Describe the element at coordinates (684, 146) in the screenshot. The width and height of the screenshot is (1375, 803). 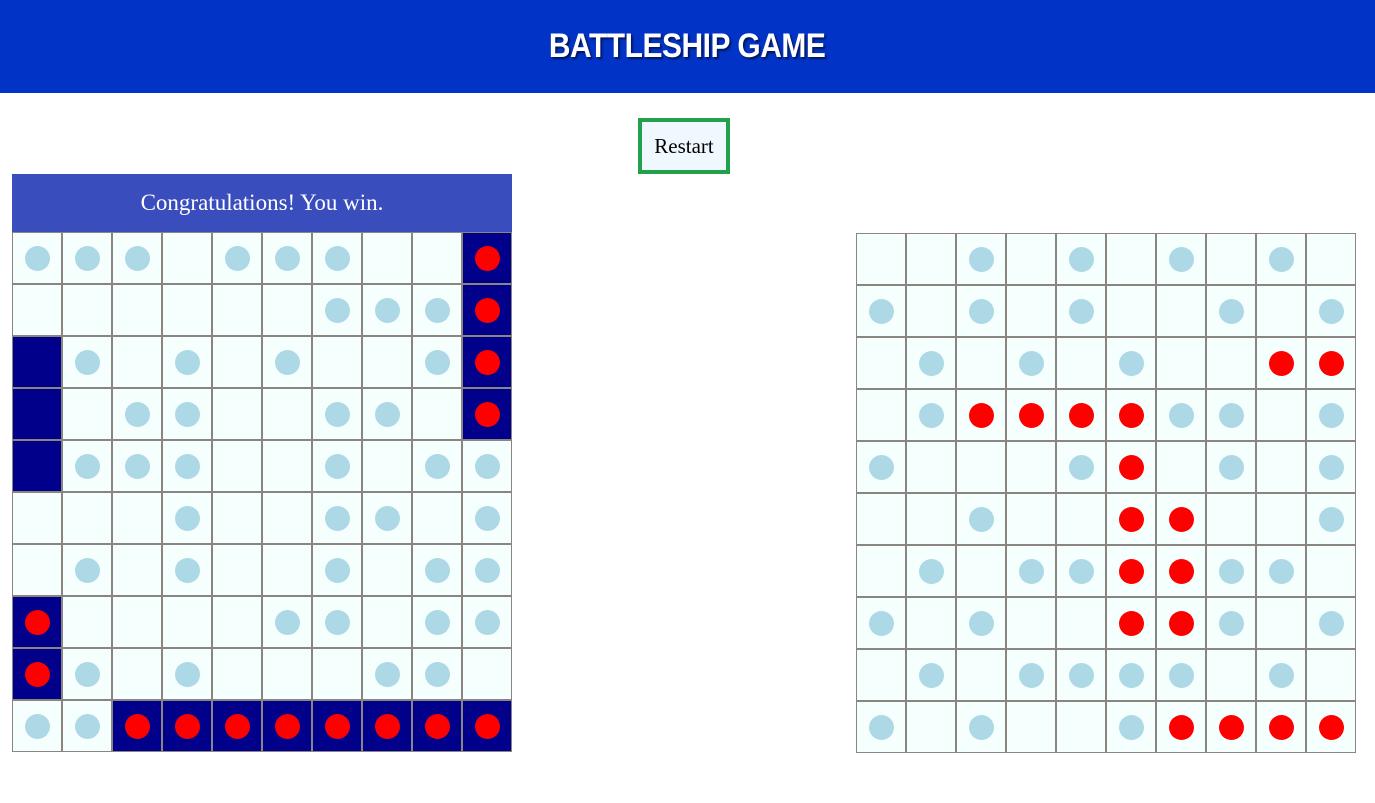
I see `restart-button: Restart` at that location.